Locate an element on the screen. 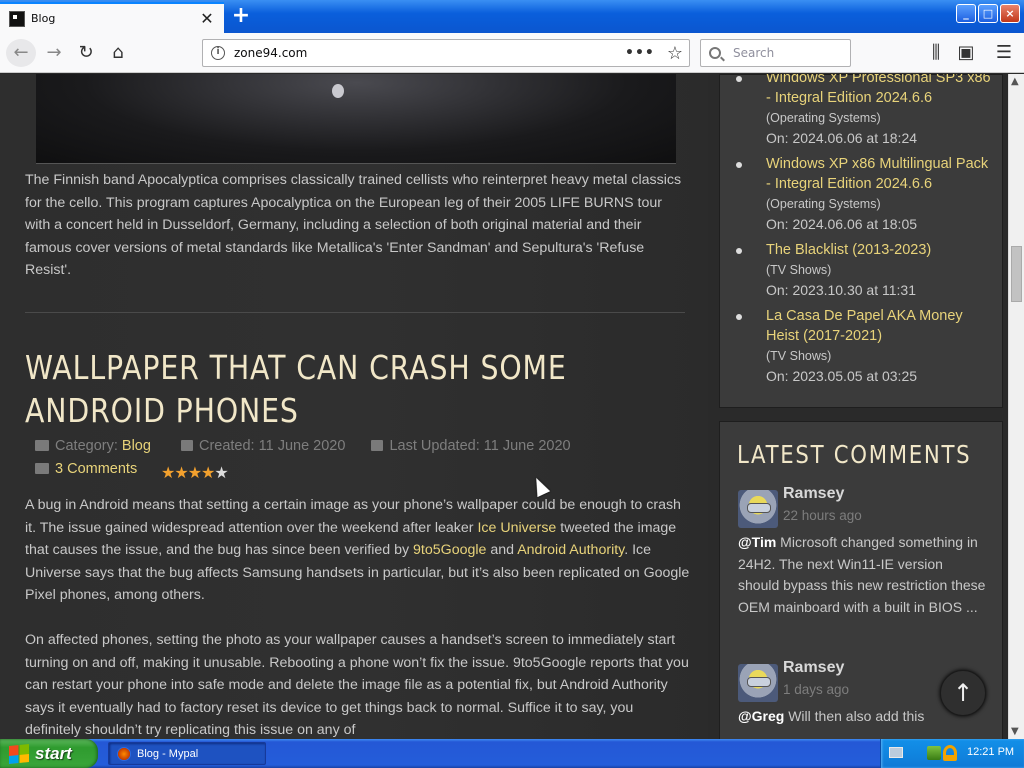 This screenshot has height=768, width=1024. site-info-icon: i is located at coordinates (218, 53).